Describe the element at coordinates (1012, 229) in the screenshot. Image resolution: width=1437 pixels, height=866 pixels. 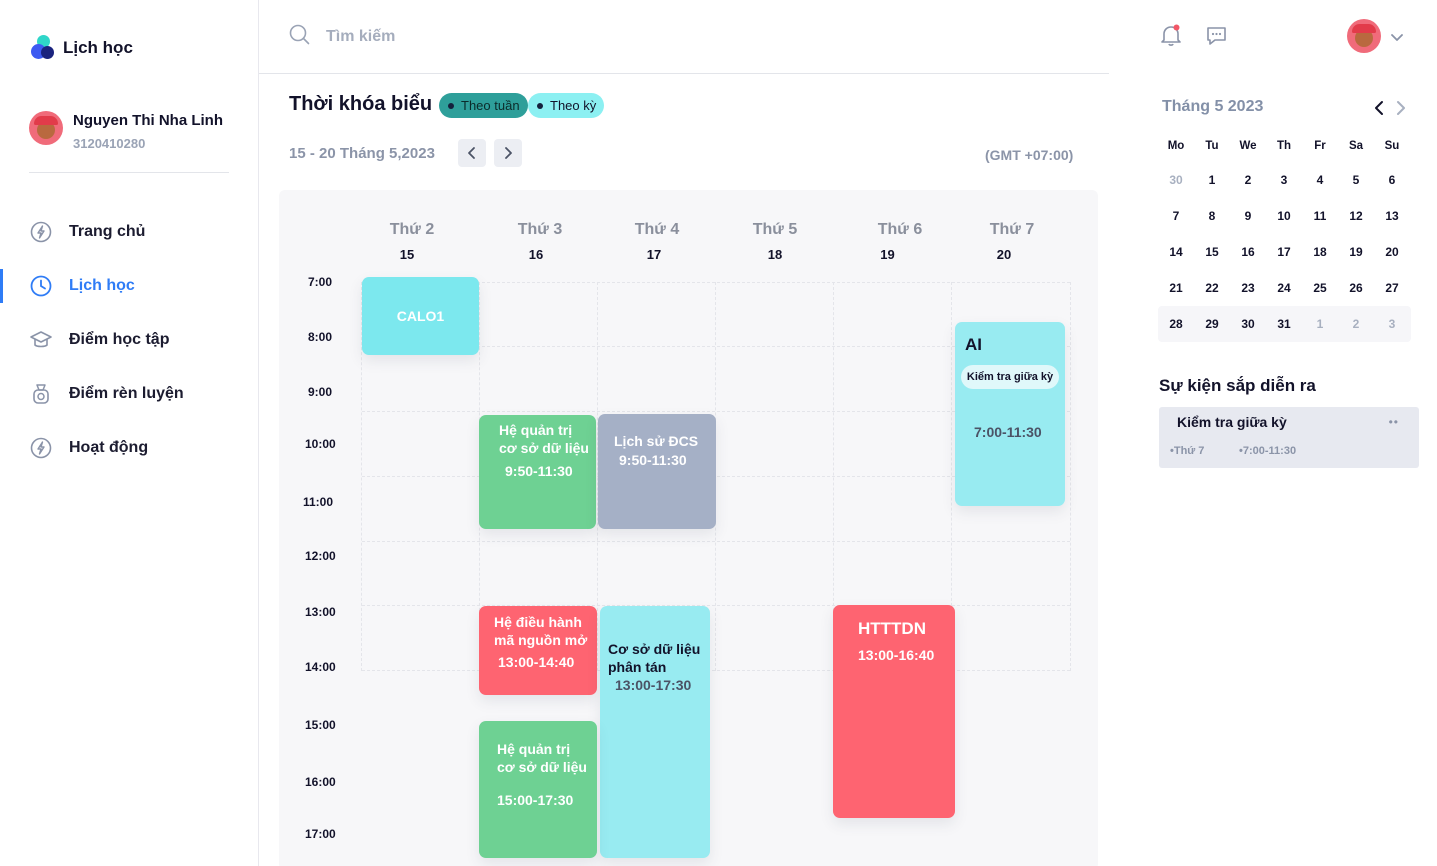
I see `day-name: Thứ 7` at that location.